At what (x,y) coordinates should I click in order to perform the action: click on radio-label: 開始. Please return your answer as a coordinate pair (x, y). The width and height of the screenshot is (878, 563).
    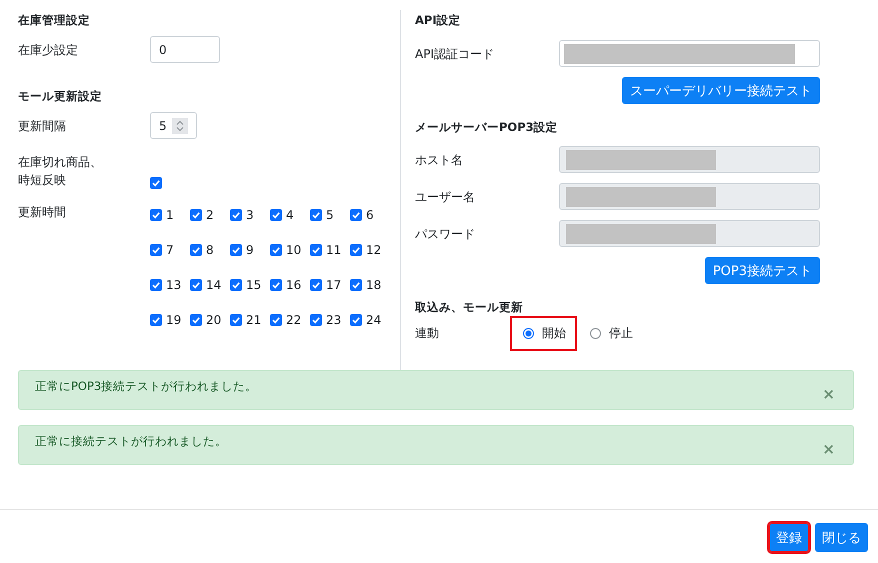
    Looking at the image, I should click on (554, 333).